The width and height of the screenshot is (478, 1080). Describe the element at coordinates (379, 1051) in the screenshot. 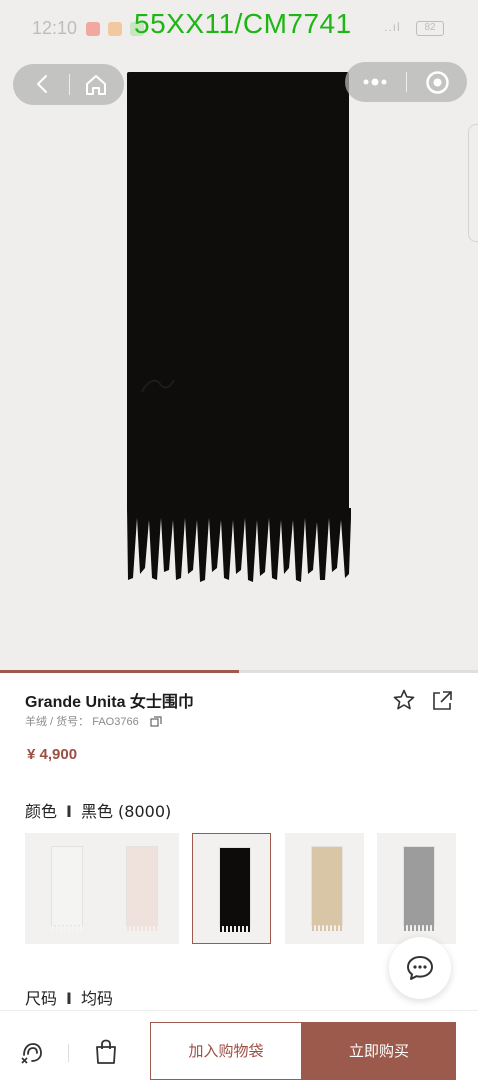

I see `buy-now-button: 立即购买` at that location.